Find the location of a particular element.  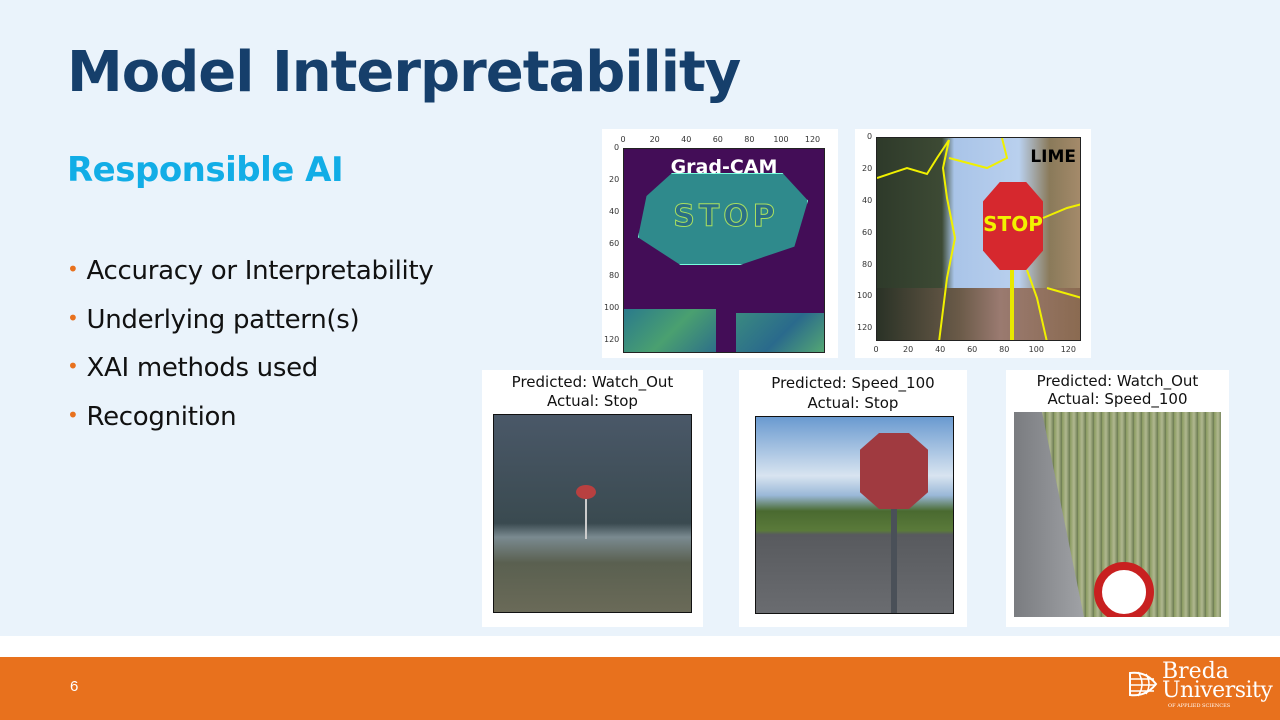

prediction-panel: Predicted: Watch_Out Actual: Stop is located at coordinates (592, 498).